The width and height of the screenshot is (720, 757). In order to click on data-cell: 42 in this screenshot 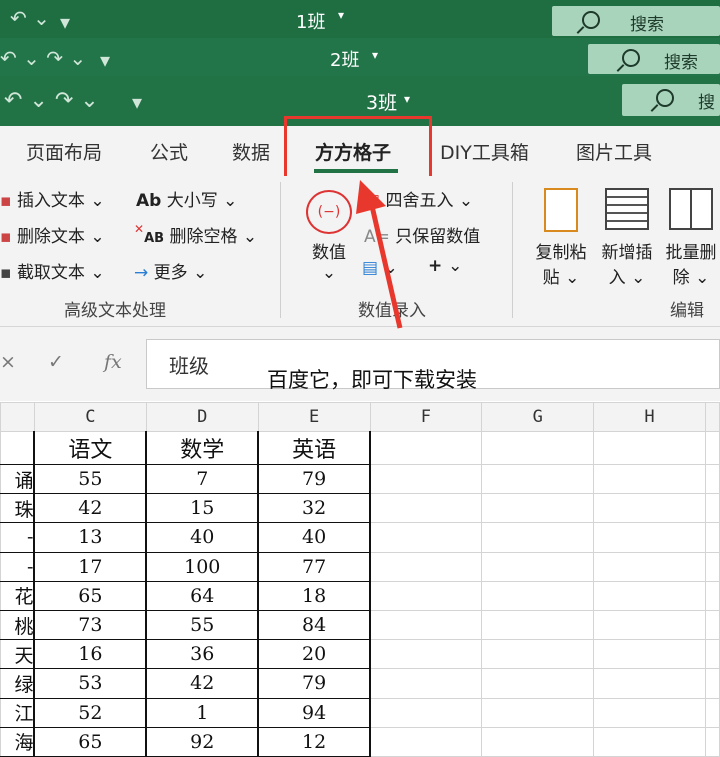, I will do `click(90, 508)`.